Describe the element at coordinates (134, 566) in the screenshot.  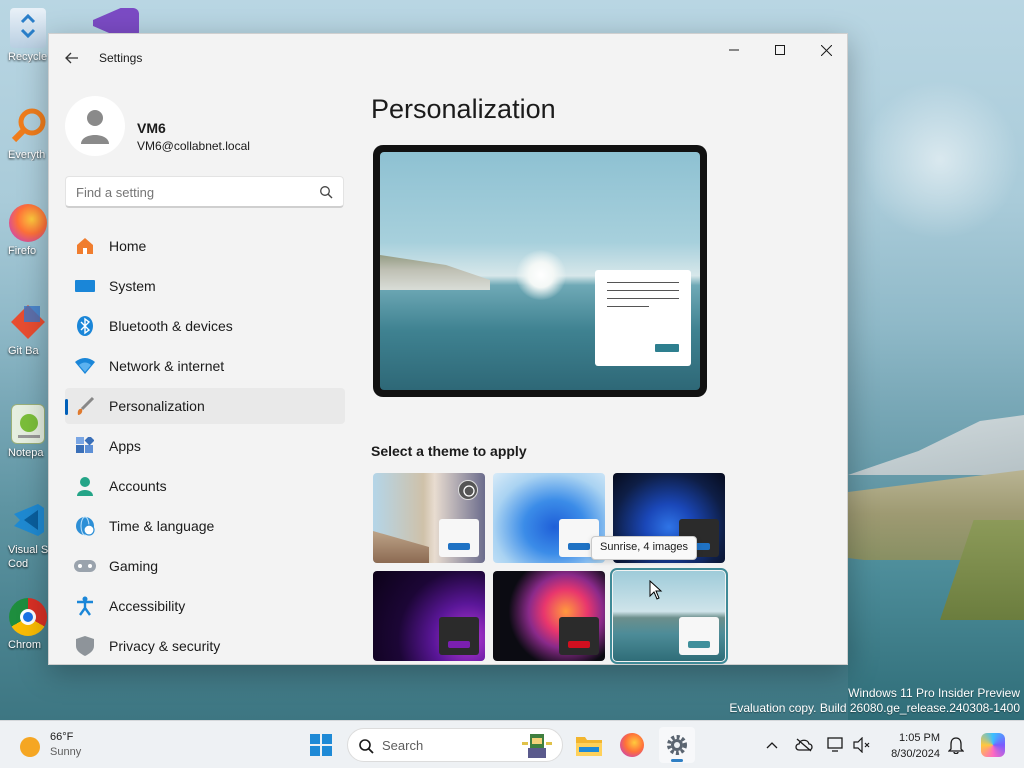
I see `nav-label: Gaming` at that location.